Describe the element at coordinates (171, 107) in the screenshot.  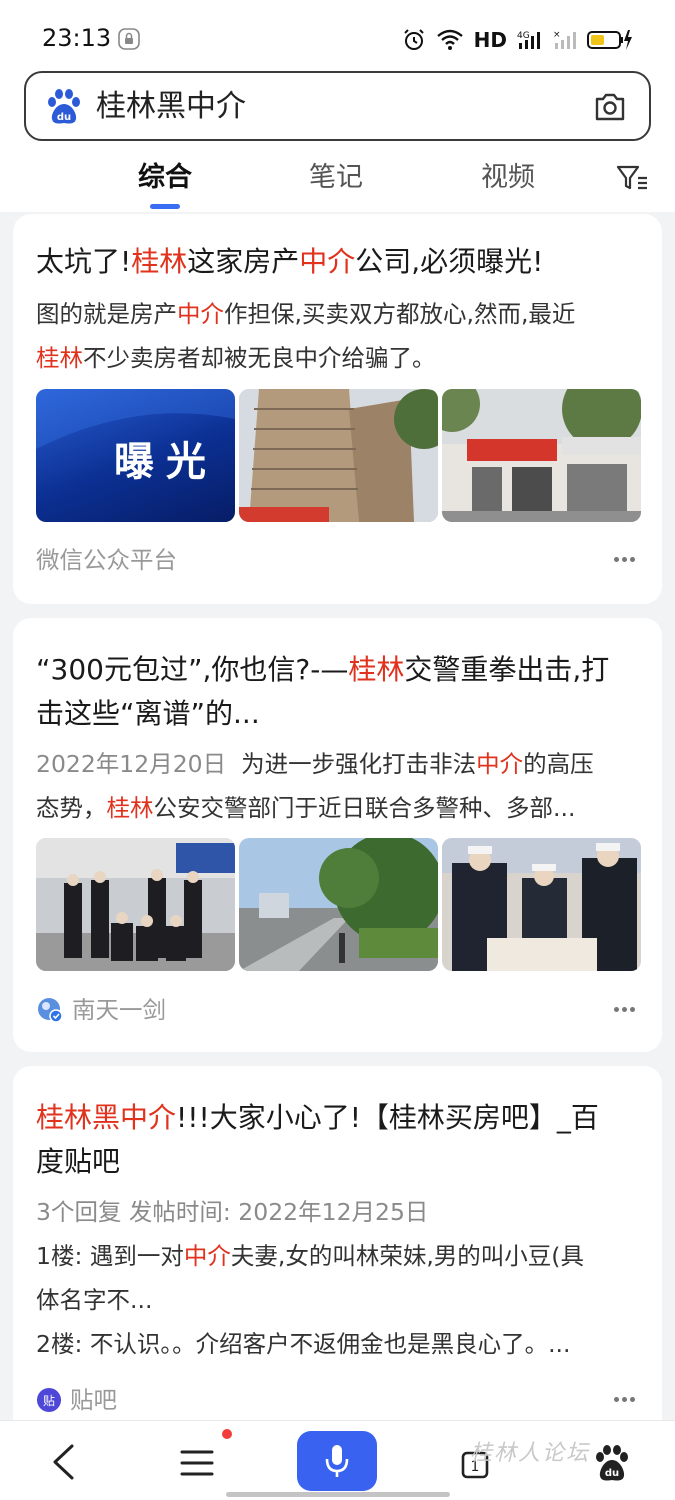
I see `search-input: 桂林黑中介` at that location.